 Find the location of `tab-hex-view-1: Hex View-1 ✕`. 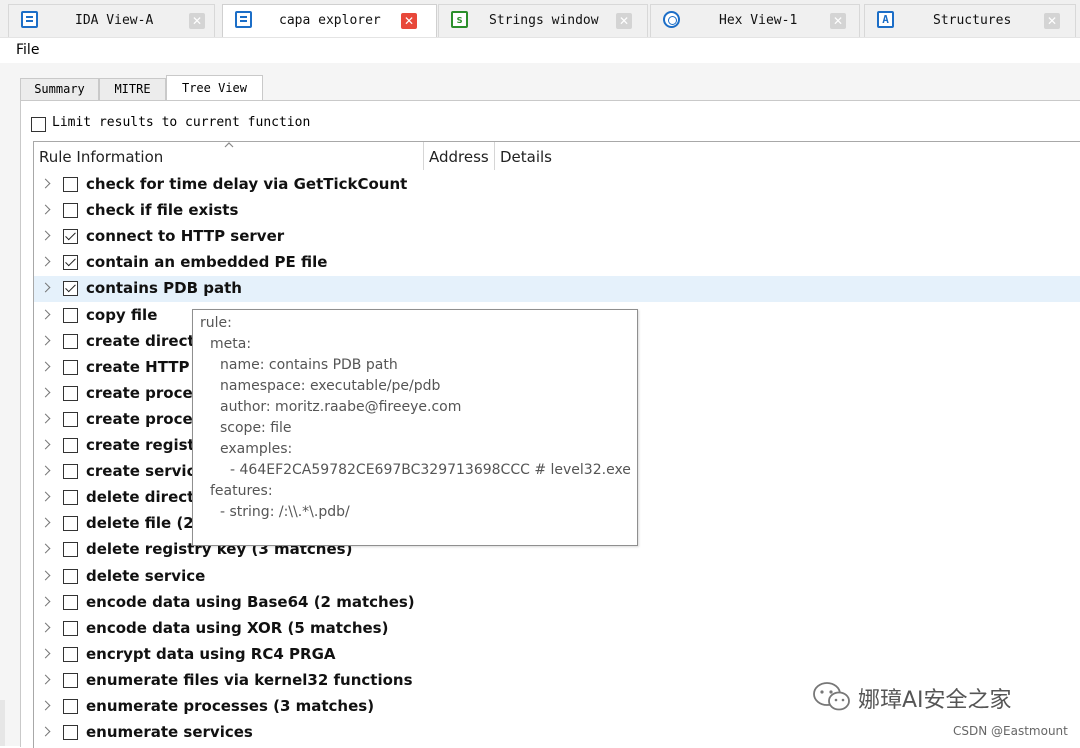

tab-hex-view-1: Hex View-1 ✕ is located at coordinates (755, 20).